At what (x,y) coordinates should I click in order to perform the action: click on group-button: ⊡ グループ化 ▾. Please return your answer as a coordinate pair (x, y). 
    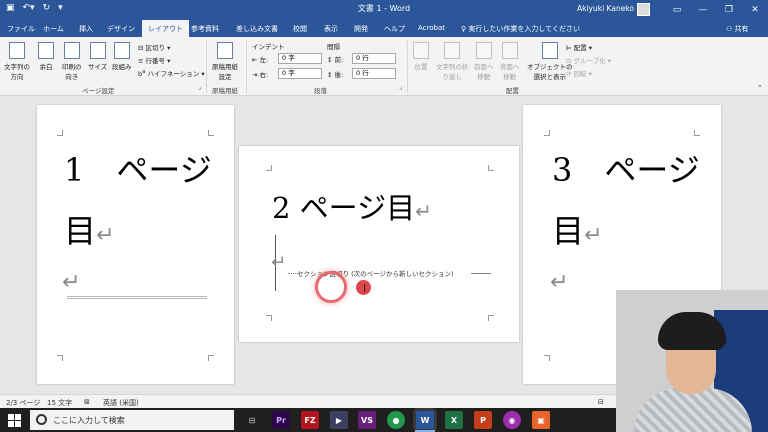
    Looking at the image, I should click on (588, 60).